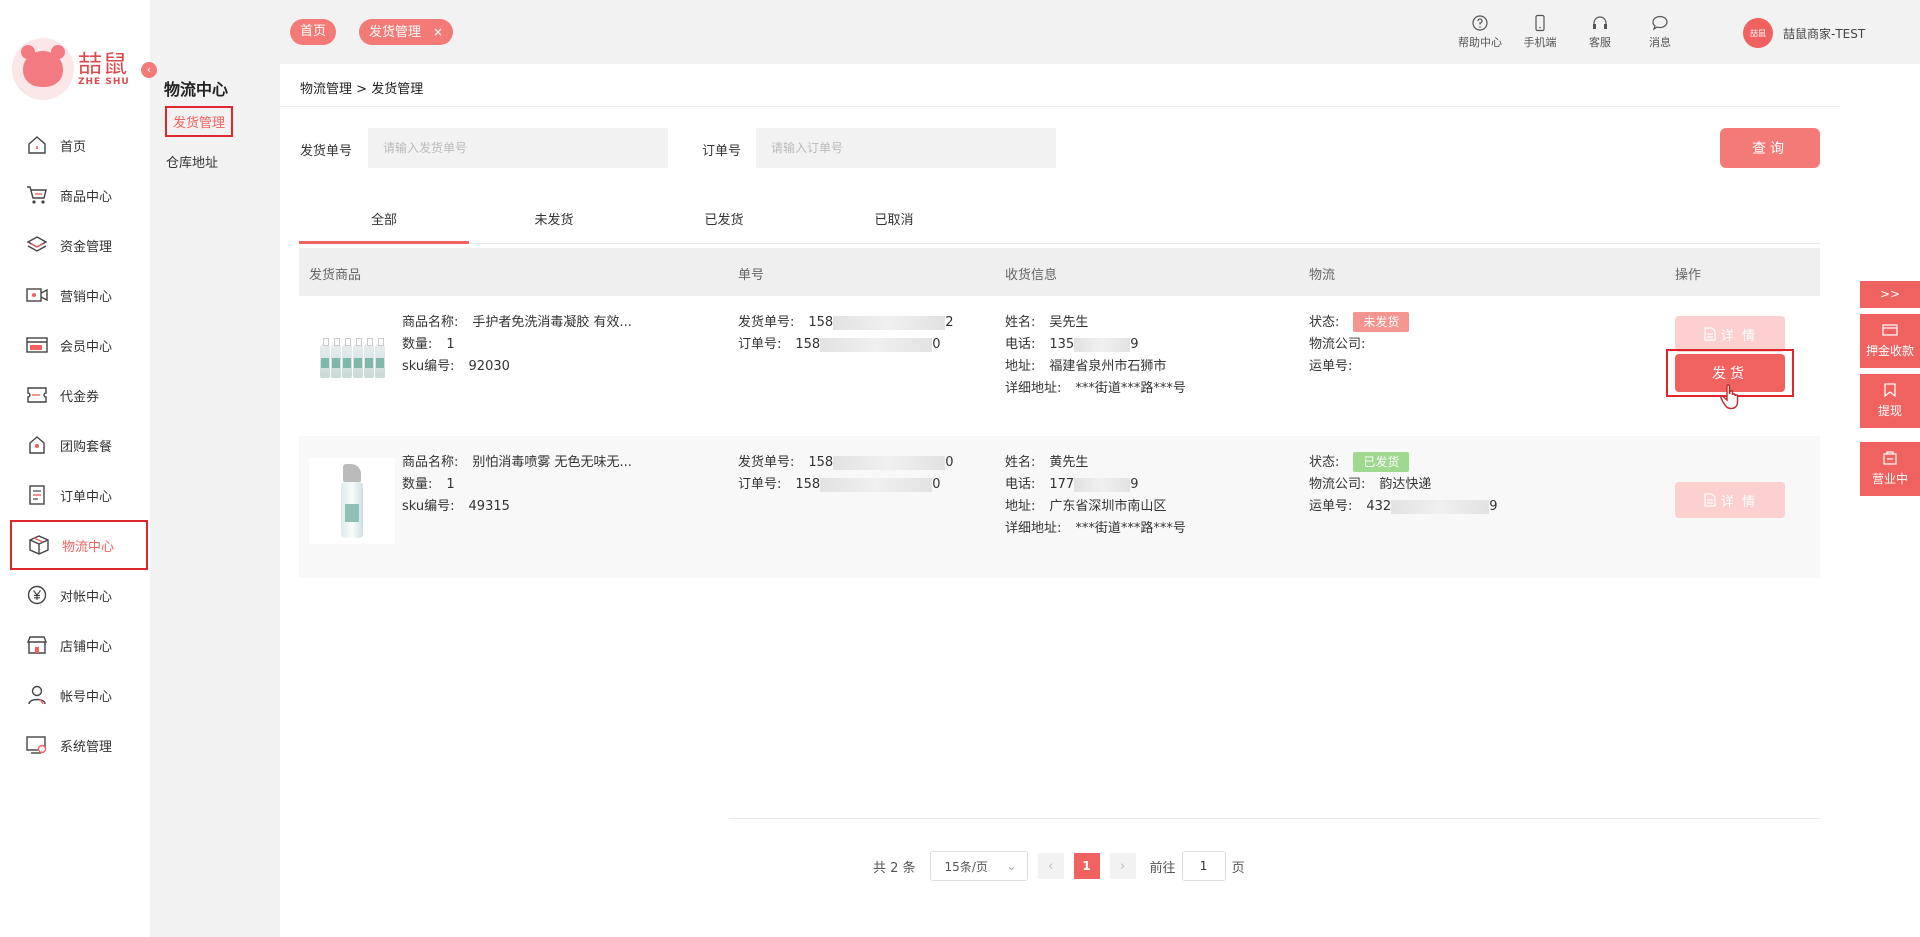  Describe the element at coordinates (192, 161) in the screenshot. I see `submenu-item-warehouse: 仓库地址` at that location.